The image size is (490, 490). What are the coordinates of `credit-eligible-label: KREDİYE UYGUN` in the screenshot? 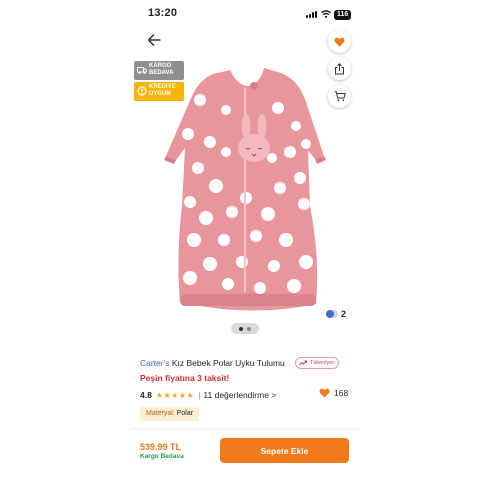 It's located at (162, 90).